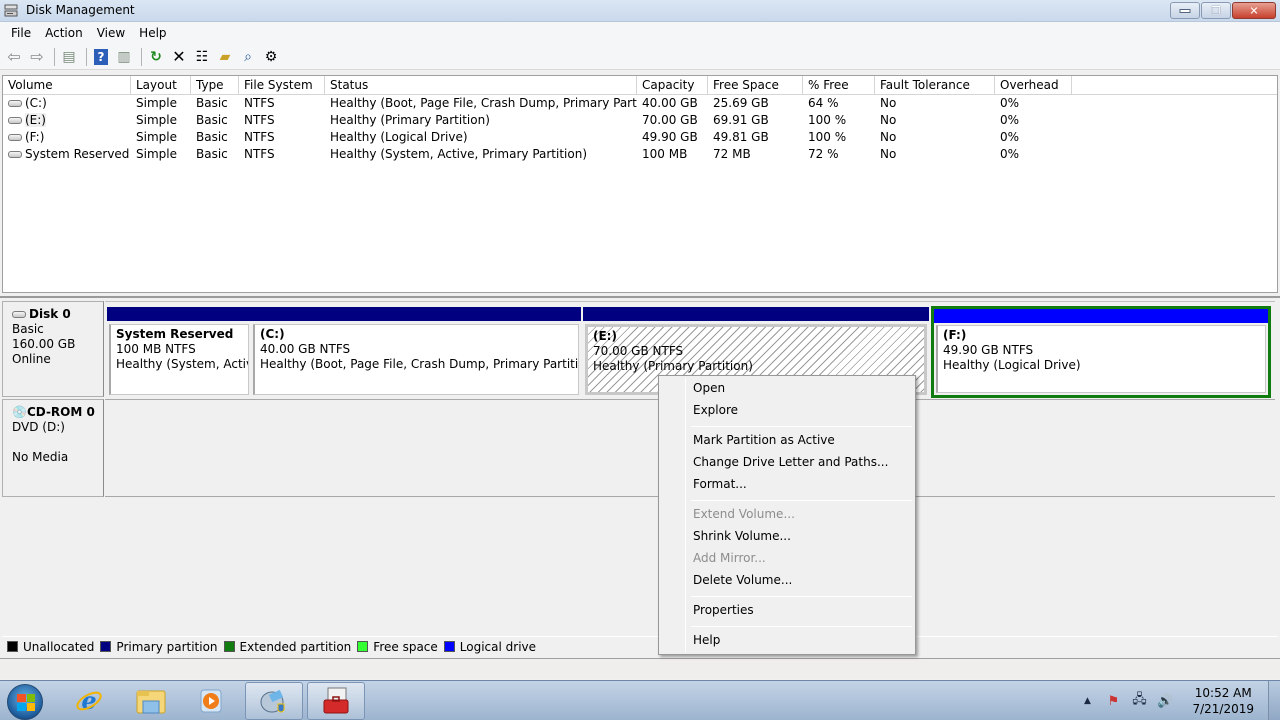 The height and width of the screenshot is (720, 1280). I want to click on show-hidden-icons-button: ▲, so click(1087, 701).